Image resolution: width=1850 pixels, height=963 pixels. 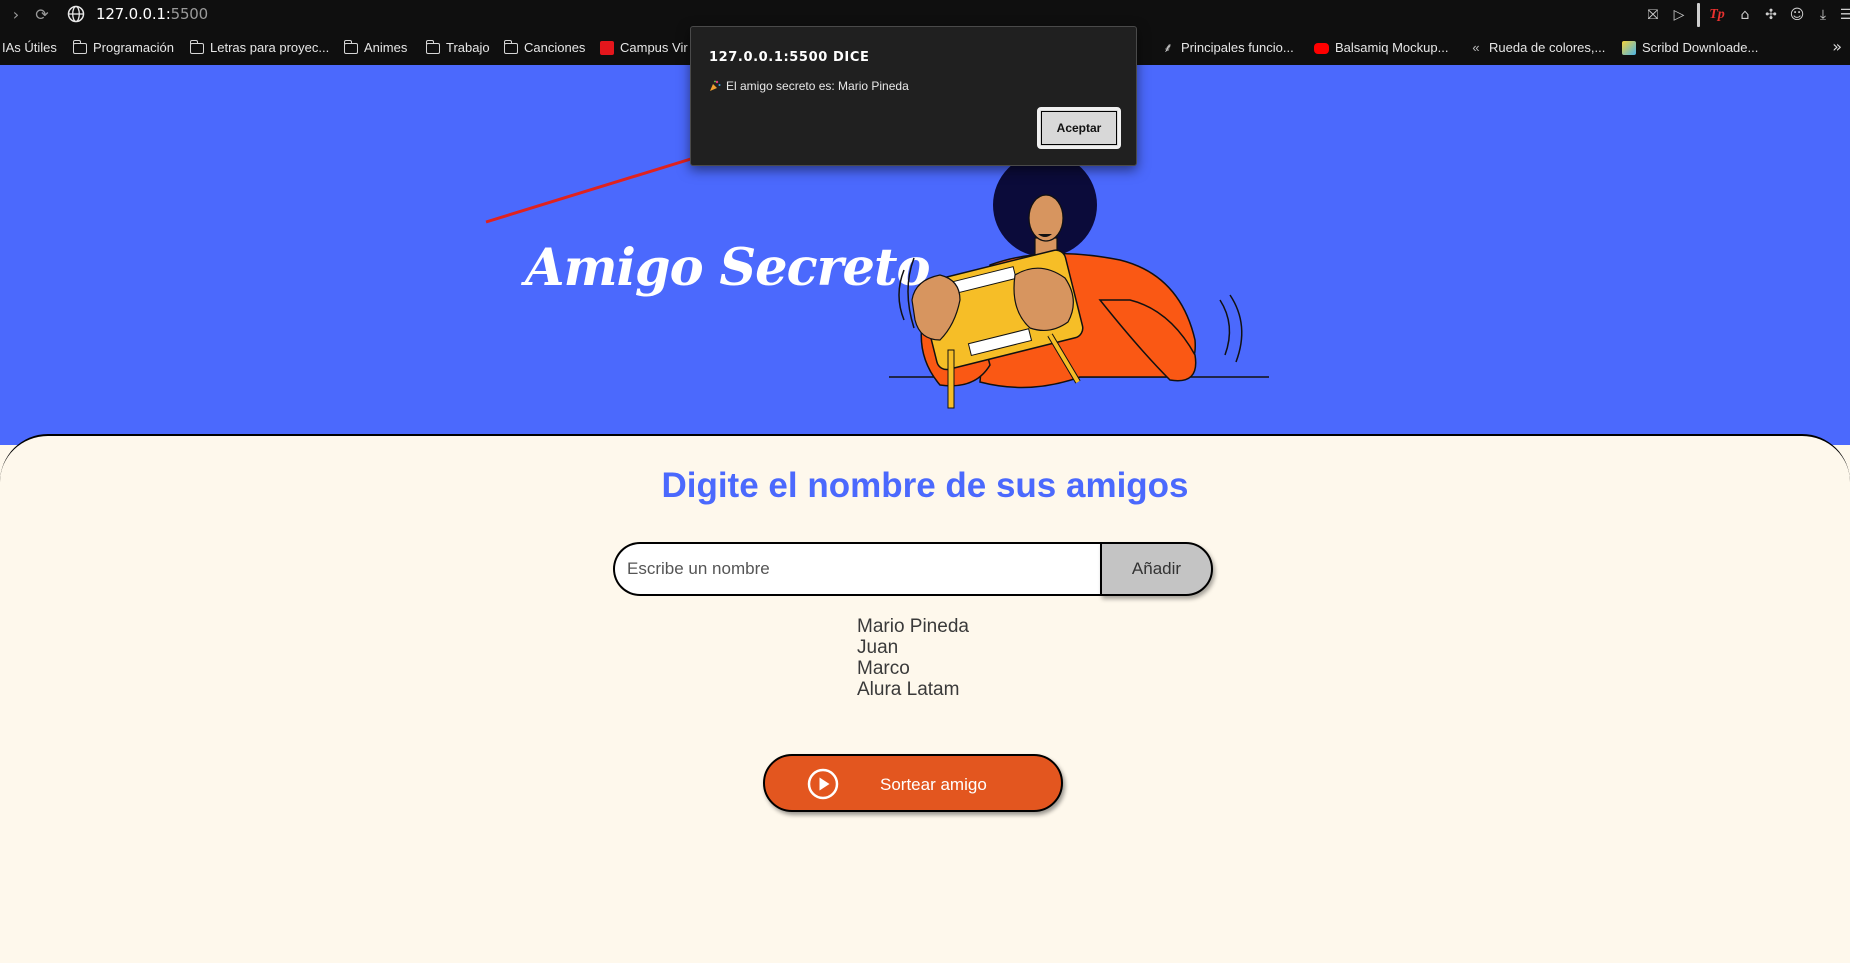 What do you see at coordinates (1321, 48) in the screenshot?
I see `youtube-favicon` at bounding box center [1321, 48].